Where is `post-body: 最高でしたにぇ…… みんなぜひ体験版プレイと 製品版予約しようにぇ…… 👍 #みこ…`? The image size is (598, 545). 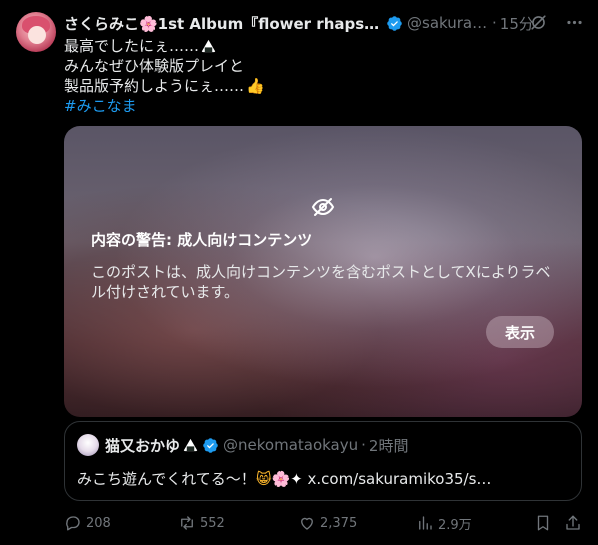 post-body: 最高でしたにぇ…… みんなぜひ体験版プレイと 製品版予約しようにぇ…… 👍 #みこ… is located at coordinates (164, 76).